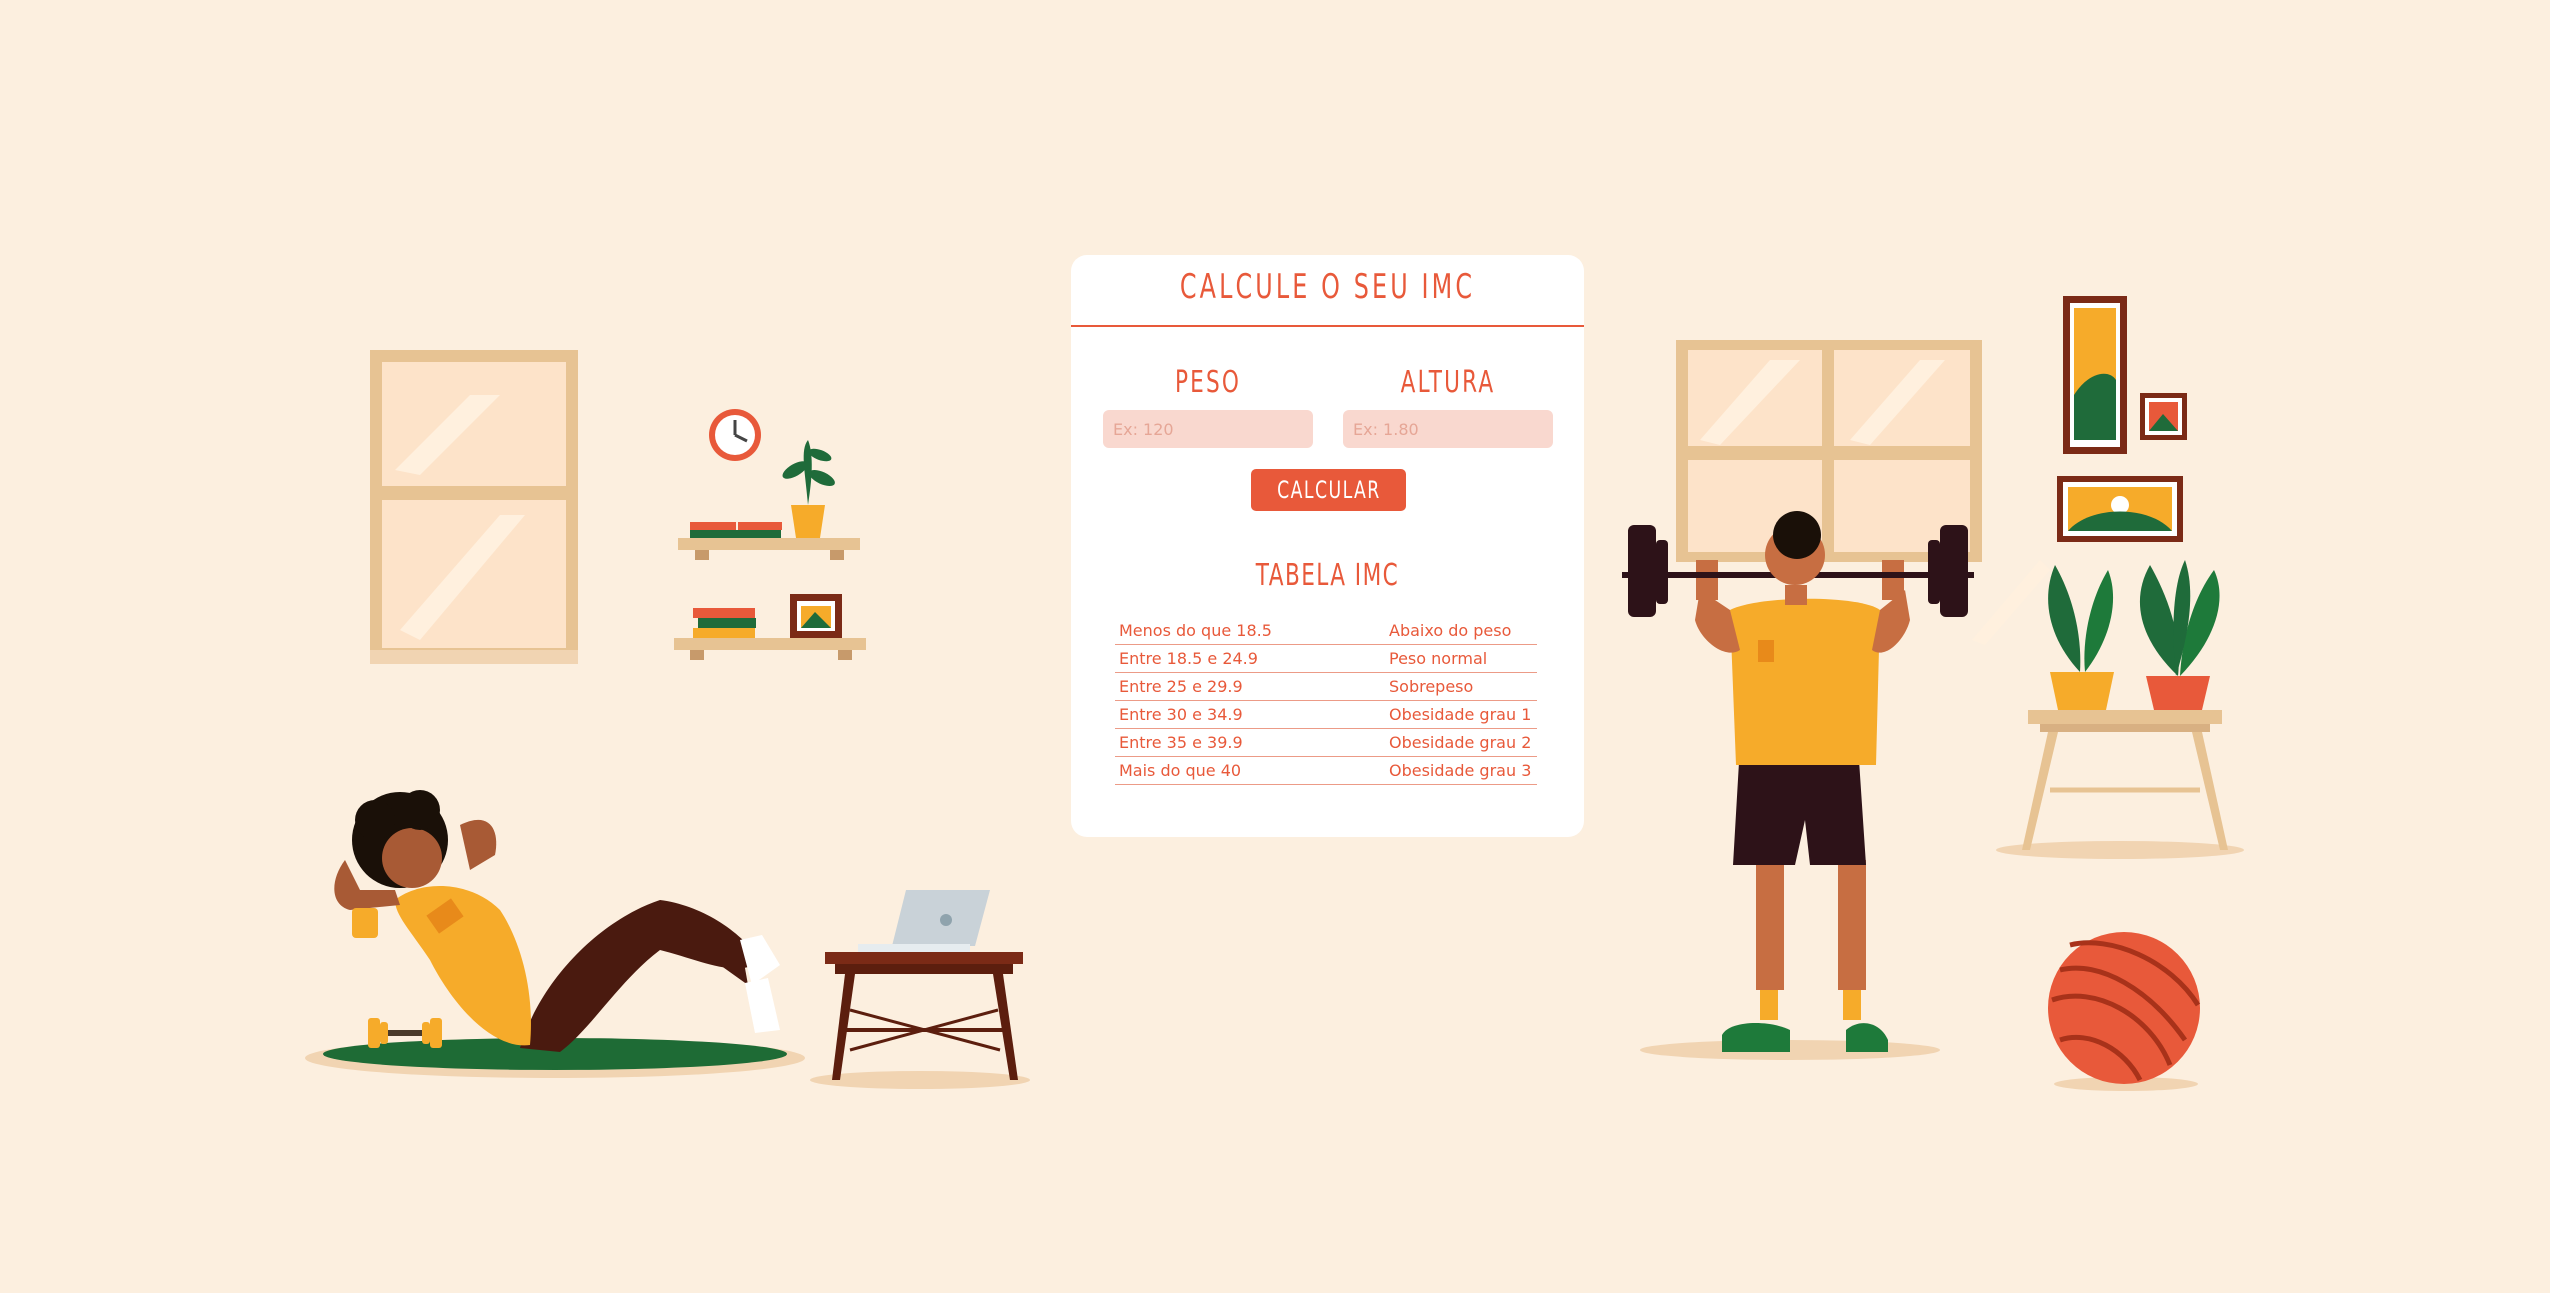 The width and height of the screenshot is (2550, 1293). I want to click on title-divider, so click(1327, 326).